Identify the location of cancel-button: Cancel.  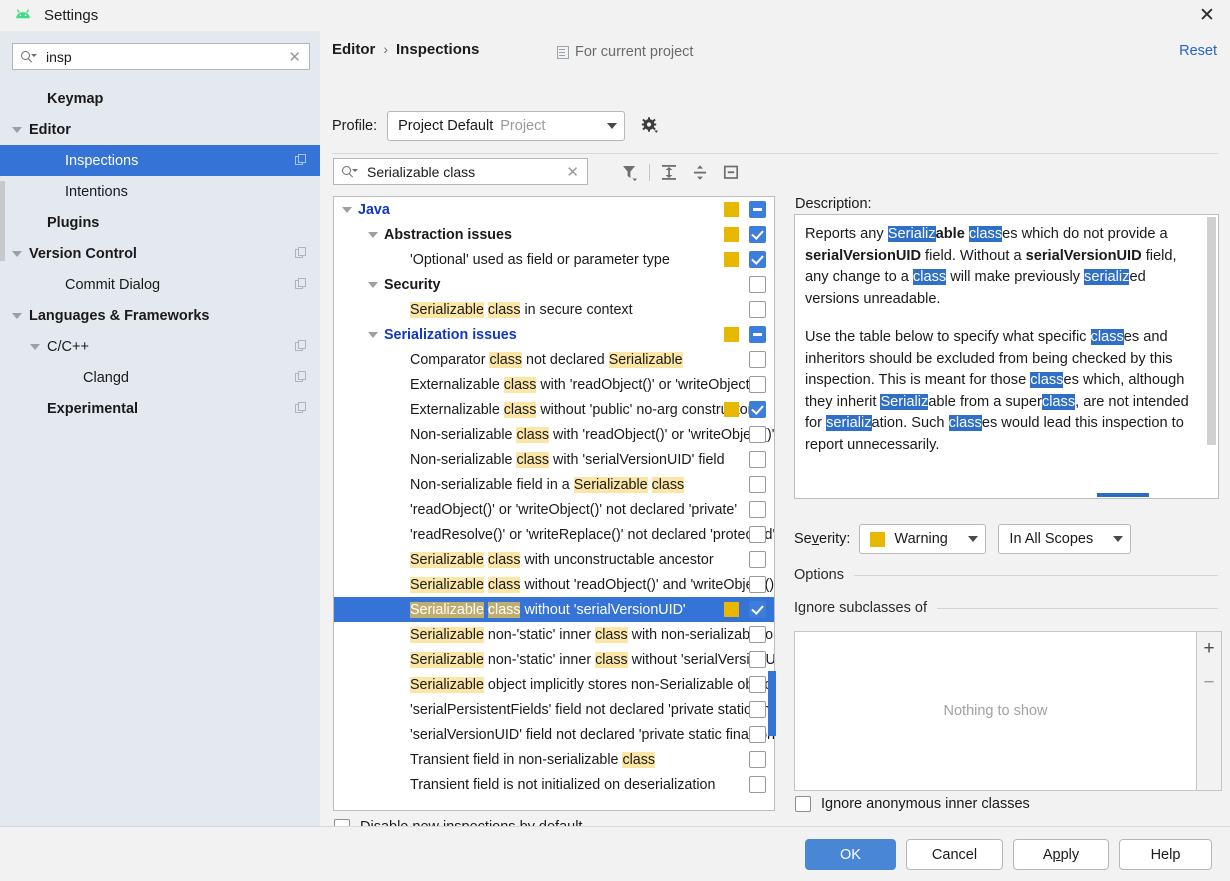
(954, 854).